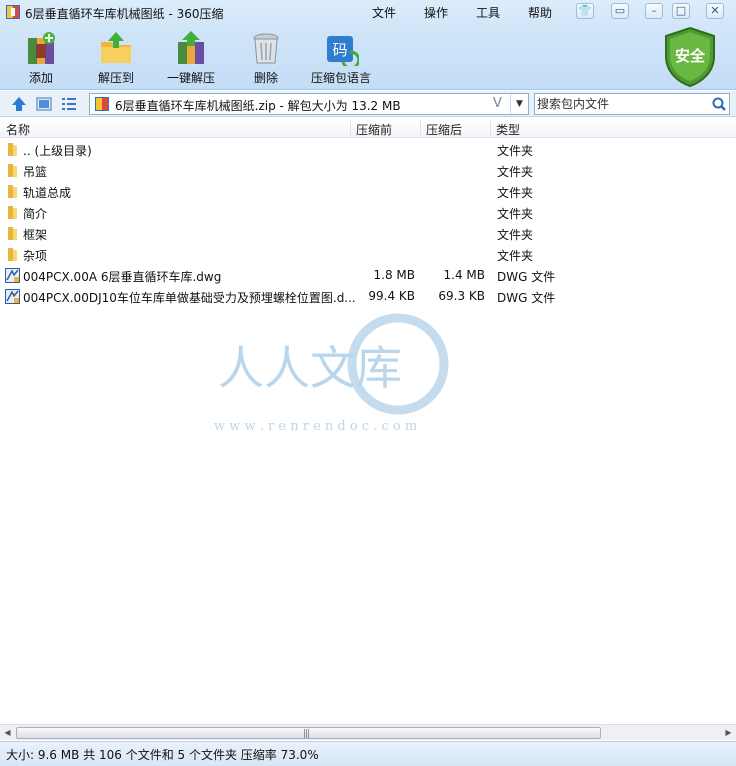 This screenshot has width=736, height=766. What do you see at coordinates (444, 129) in the screenshot?
I see `column-decompressed: 压缩后` at bounding box center [444, 129].